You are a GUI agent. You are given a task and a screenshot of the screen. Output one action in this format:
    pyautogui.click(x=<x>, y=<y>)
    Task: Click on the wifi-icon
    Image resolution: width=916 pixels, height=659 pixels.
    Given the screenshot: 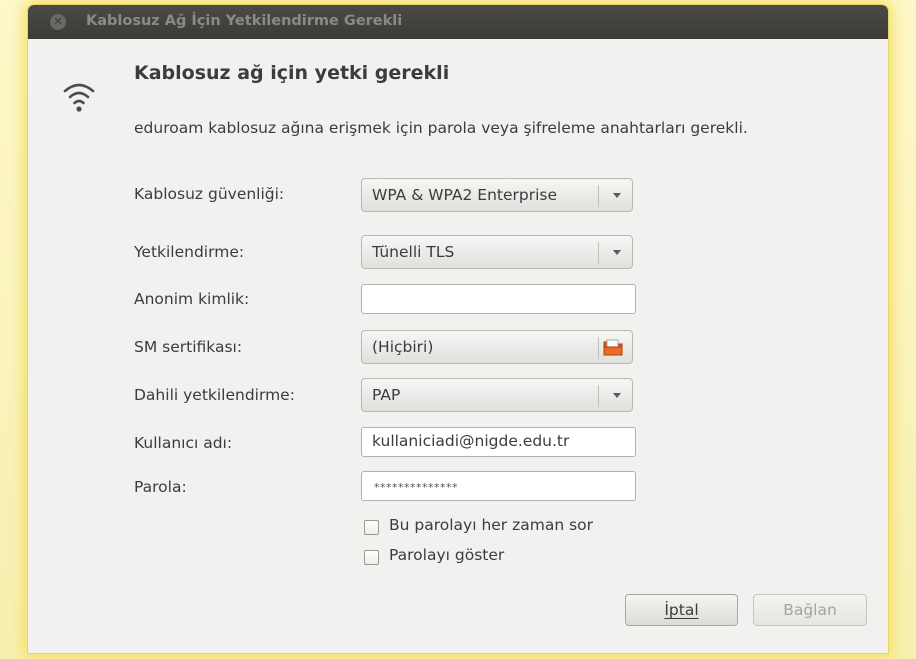 What is the action you would take?
    pyautogui.click(x=79, y=97)
    